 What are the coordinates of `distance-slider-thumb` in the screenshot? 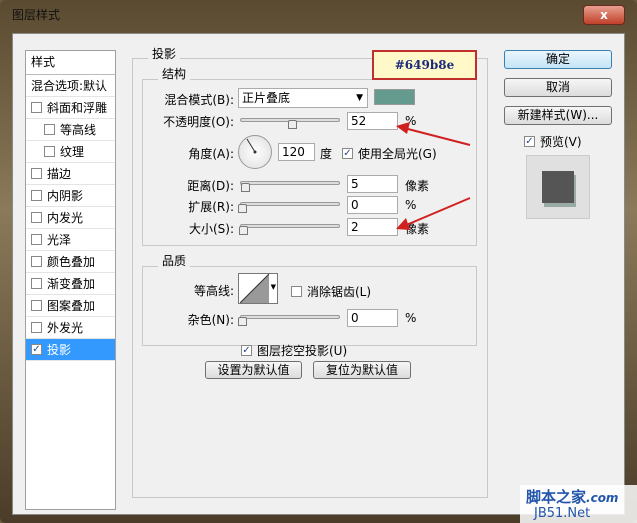 It's located at (245, 187).